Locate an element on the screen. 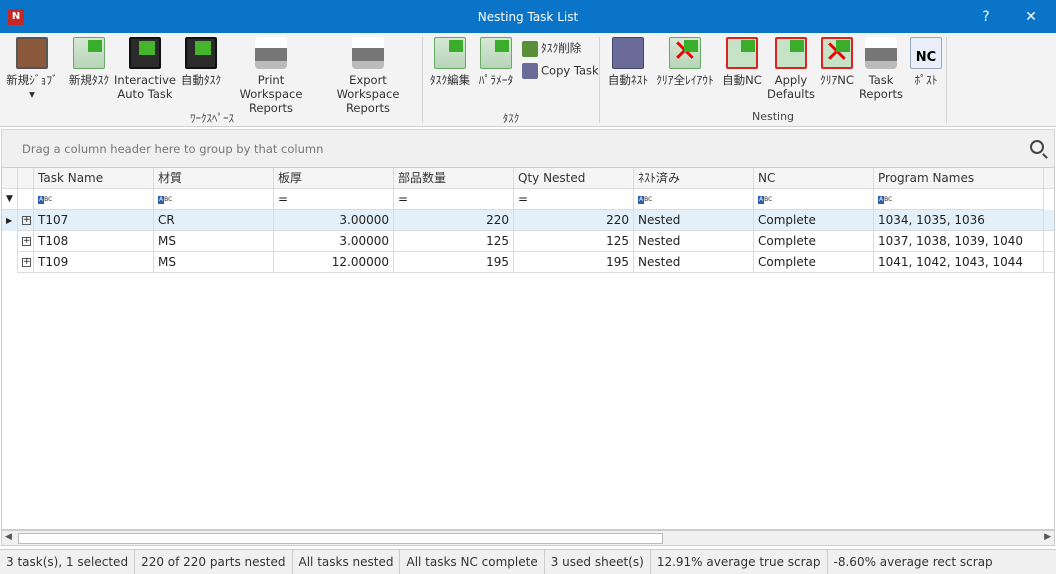  post-button: NC ﾎﾟｽﾄ is located at coordinates (926, 62).